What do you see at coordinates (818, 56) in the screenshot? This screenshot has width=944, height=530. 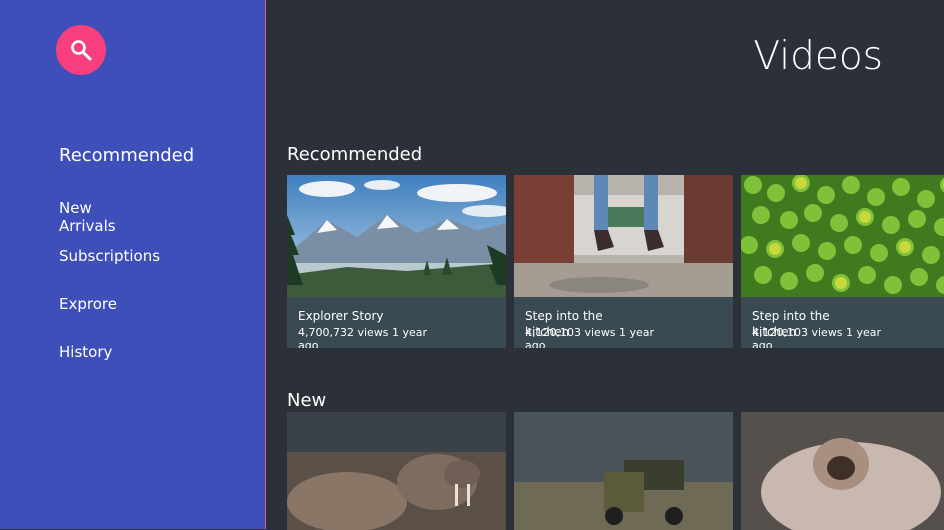 I see `page-title: Videos` at bounding box center [818, 56].